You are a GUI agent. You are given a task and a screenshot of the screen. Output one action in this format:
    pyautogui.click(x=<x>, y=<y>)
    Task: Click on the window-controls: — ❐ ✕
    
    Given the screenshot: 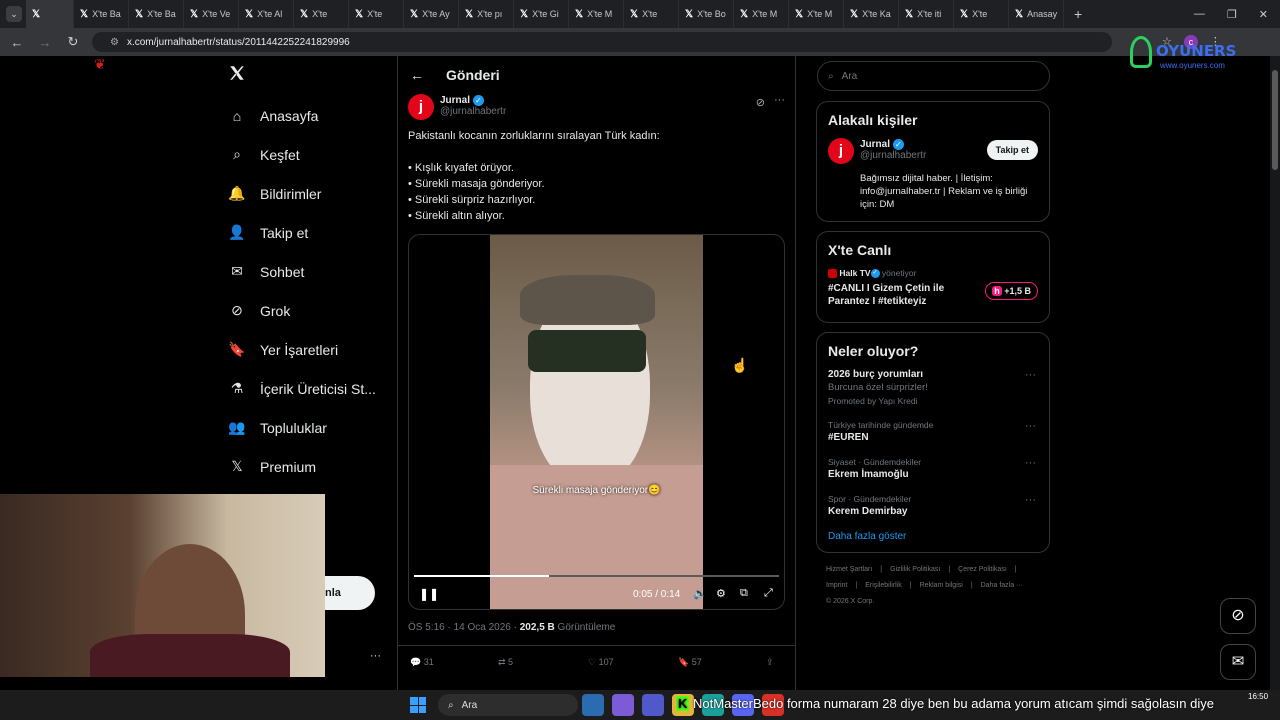 What is the action you would take?
    pyautogui.click(x=1237, y=14)
    